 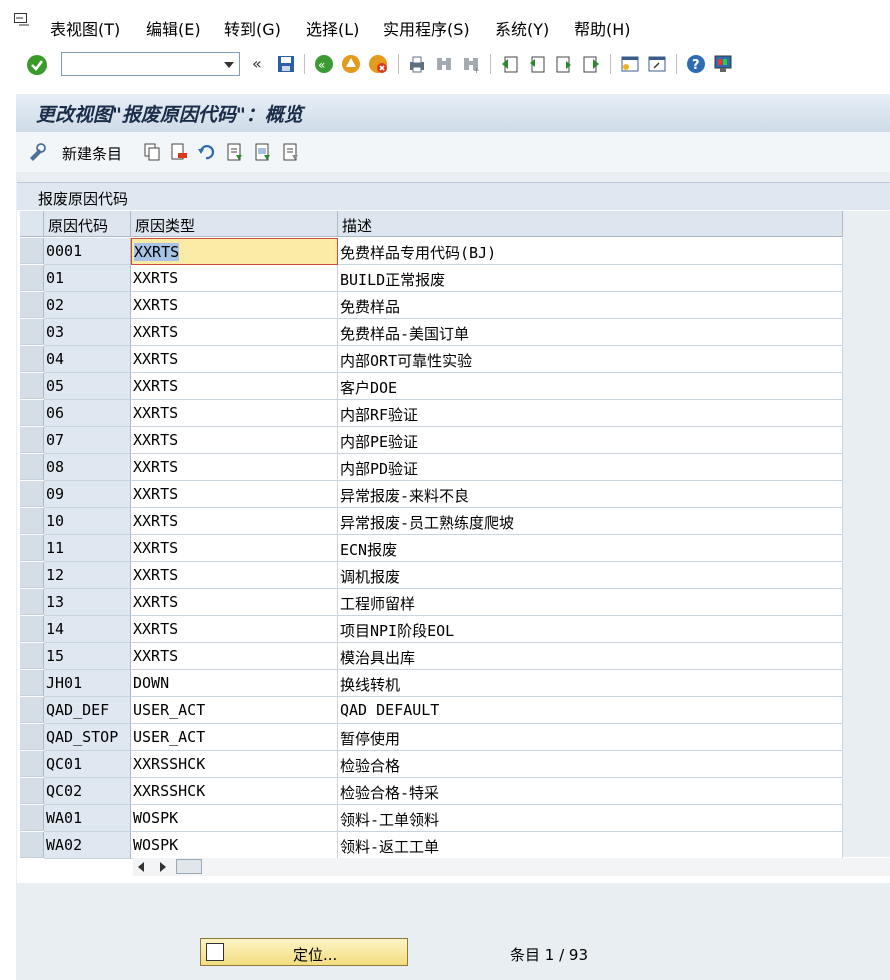 I want to click on description-field: 领料-工单领料, so click(x=590, y=818).